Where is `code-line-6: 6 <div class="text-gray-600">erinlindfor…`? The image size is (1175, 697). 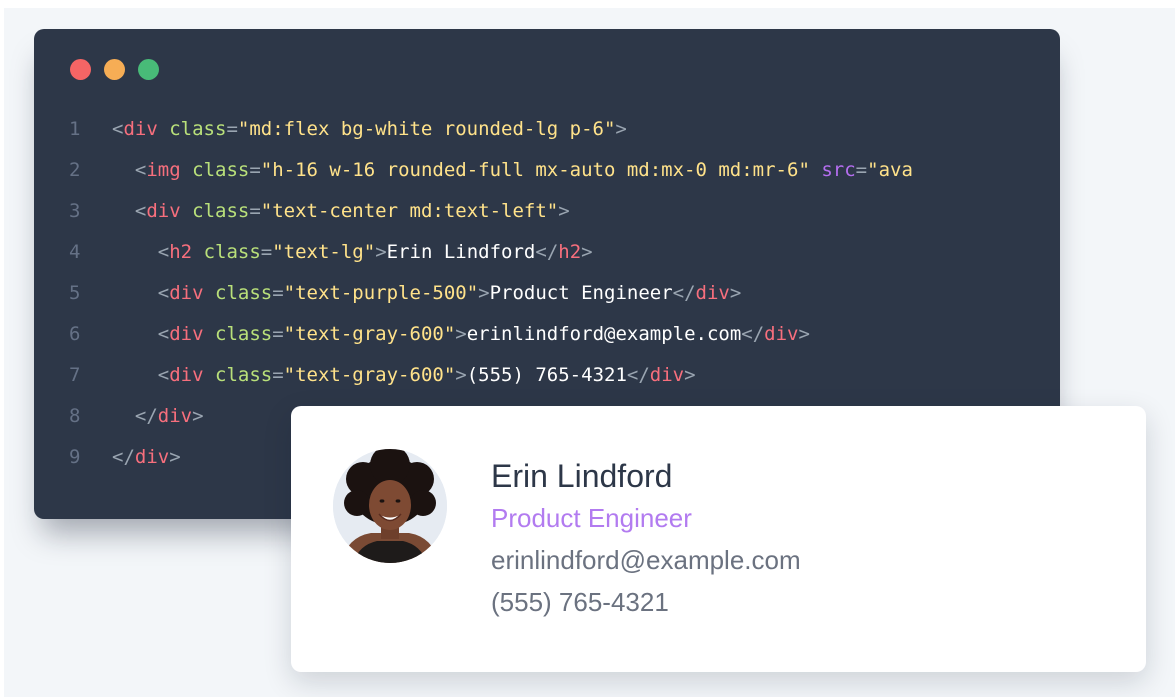
code-line-6: 6 <div class="text-gray-600">erinlindfor… is located at coordinates (547, 341).